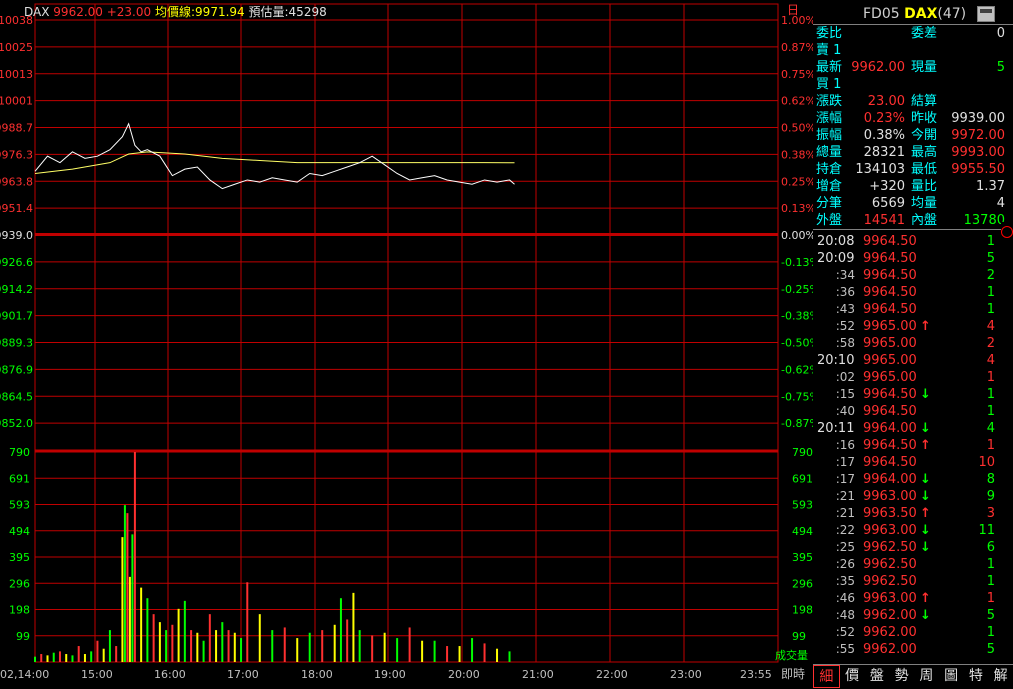 This screenshot has height=689, width=1013. I want to click on tab-7: 解, so click(1000, 676).